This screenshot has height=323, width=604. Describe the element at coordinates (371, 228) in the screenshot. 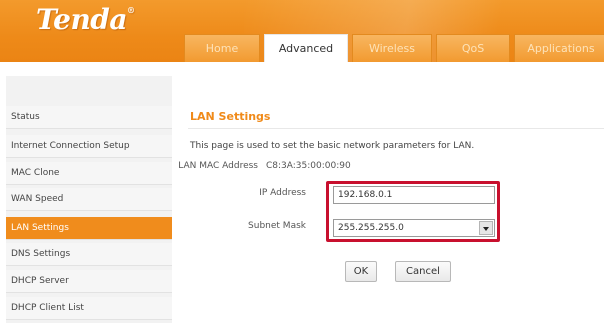

I see `subnet-mask-value: 255.255.255.0` at that location.